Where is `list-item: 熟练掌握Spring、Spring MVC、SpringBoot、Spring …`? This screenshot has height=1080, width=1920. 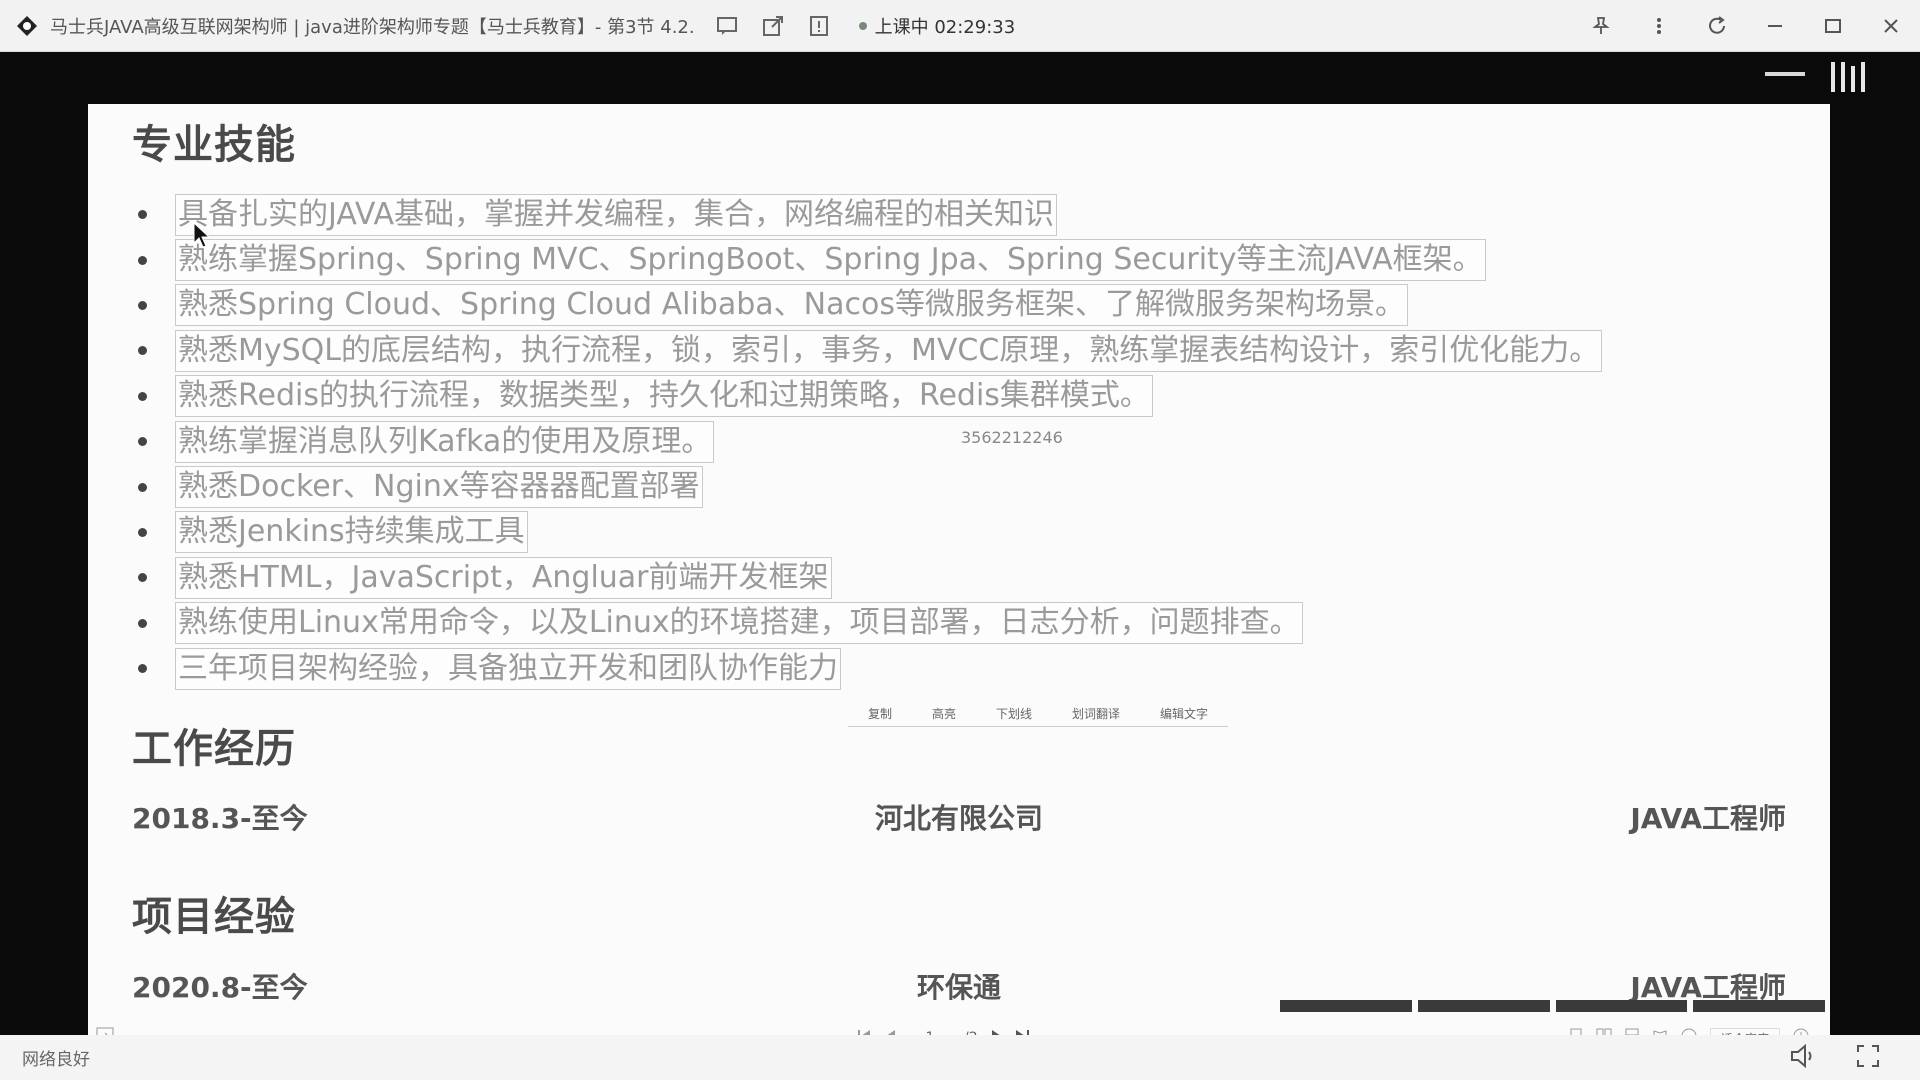 list-item: 熟练掌握Spring、Spring MVC、SpringBoot、Spring … is located at coordinates (870, 259).